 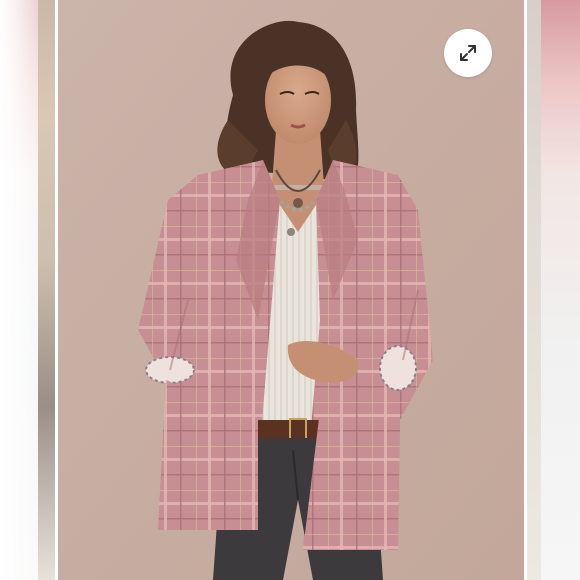 What do you see at coordinates (46, 290) in the screenshot?
I see `previous-image-edge` at bounding box center [46, 290].